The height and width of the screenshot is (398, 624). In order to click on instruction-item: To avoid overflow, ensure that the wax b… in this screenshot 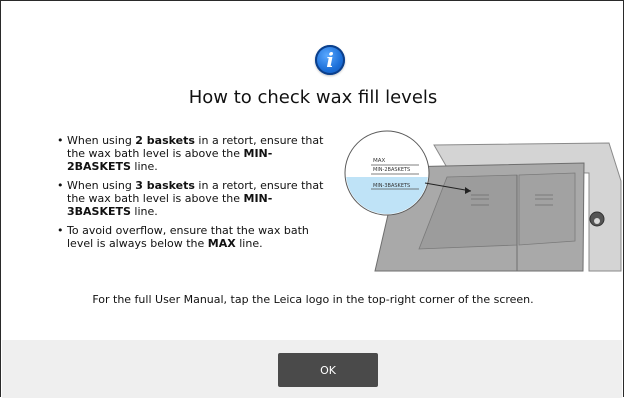, I will do `click(192, 237)`.